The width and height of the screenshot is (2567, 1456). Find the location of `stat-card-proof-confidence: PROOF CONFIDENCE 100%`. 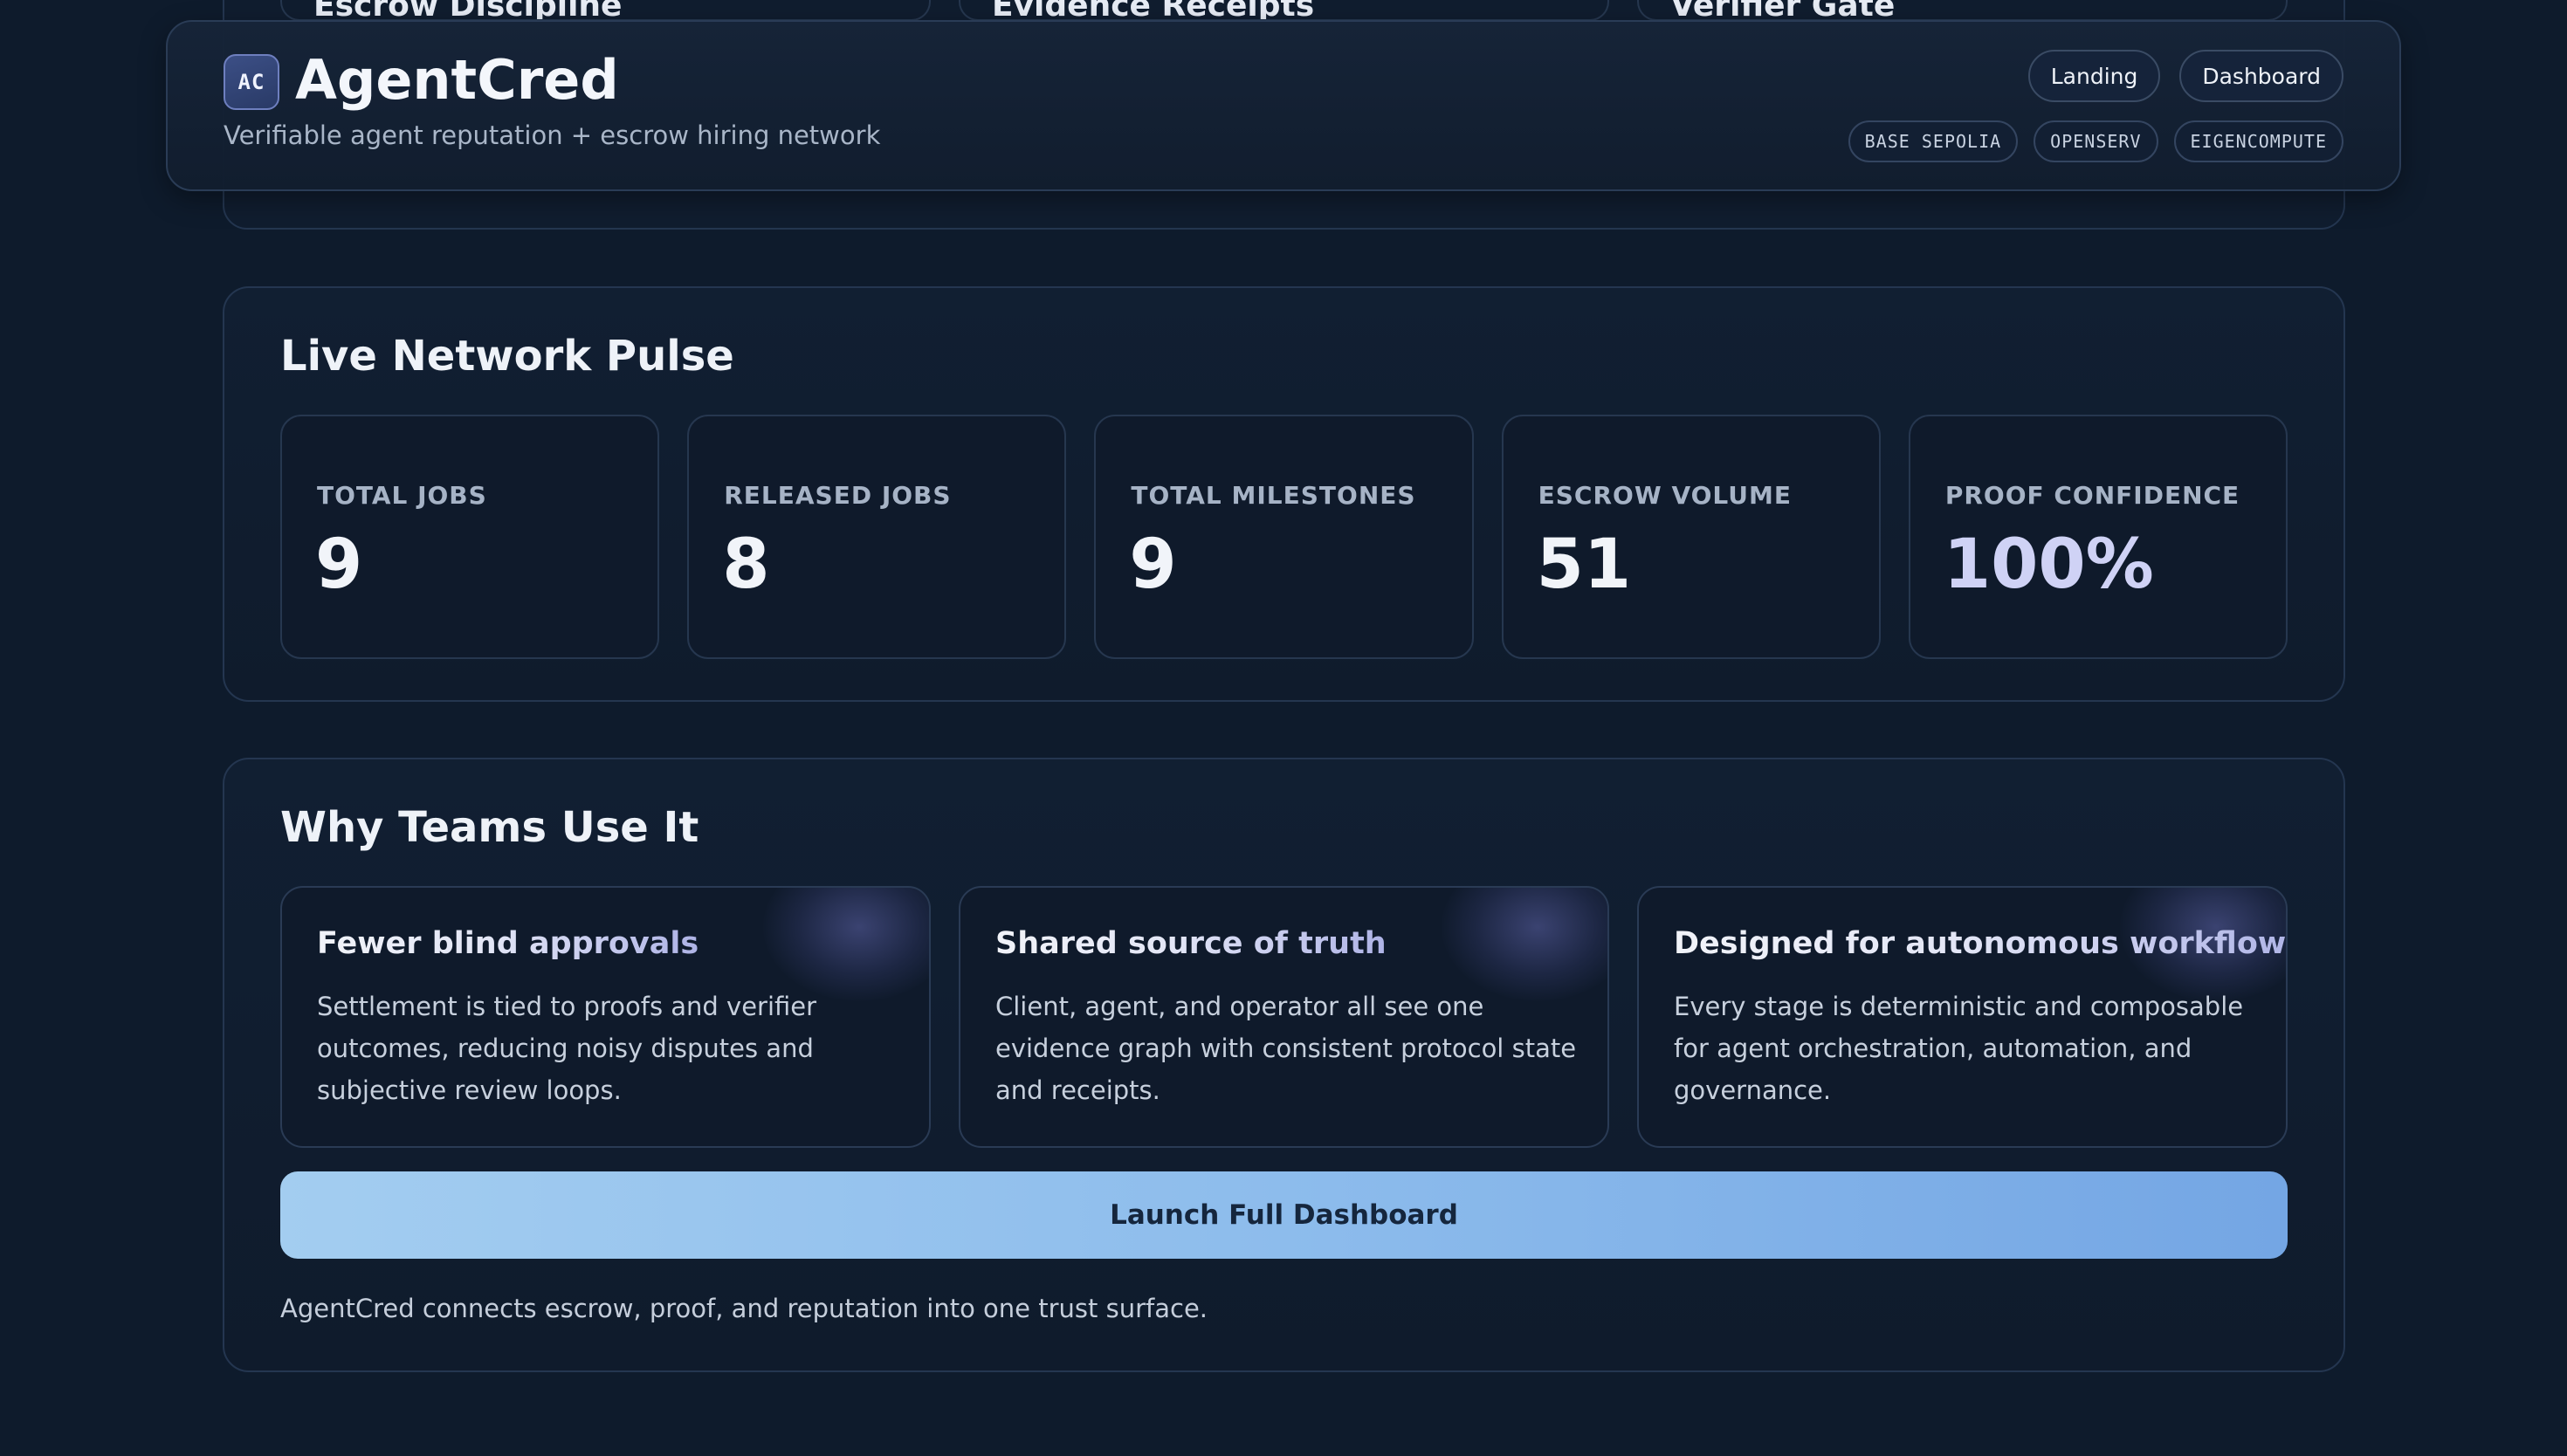

stat-card-proof-confidence: PROOF CONFIDENCE 100% is located at coordinates (2098, 537).